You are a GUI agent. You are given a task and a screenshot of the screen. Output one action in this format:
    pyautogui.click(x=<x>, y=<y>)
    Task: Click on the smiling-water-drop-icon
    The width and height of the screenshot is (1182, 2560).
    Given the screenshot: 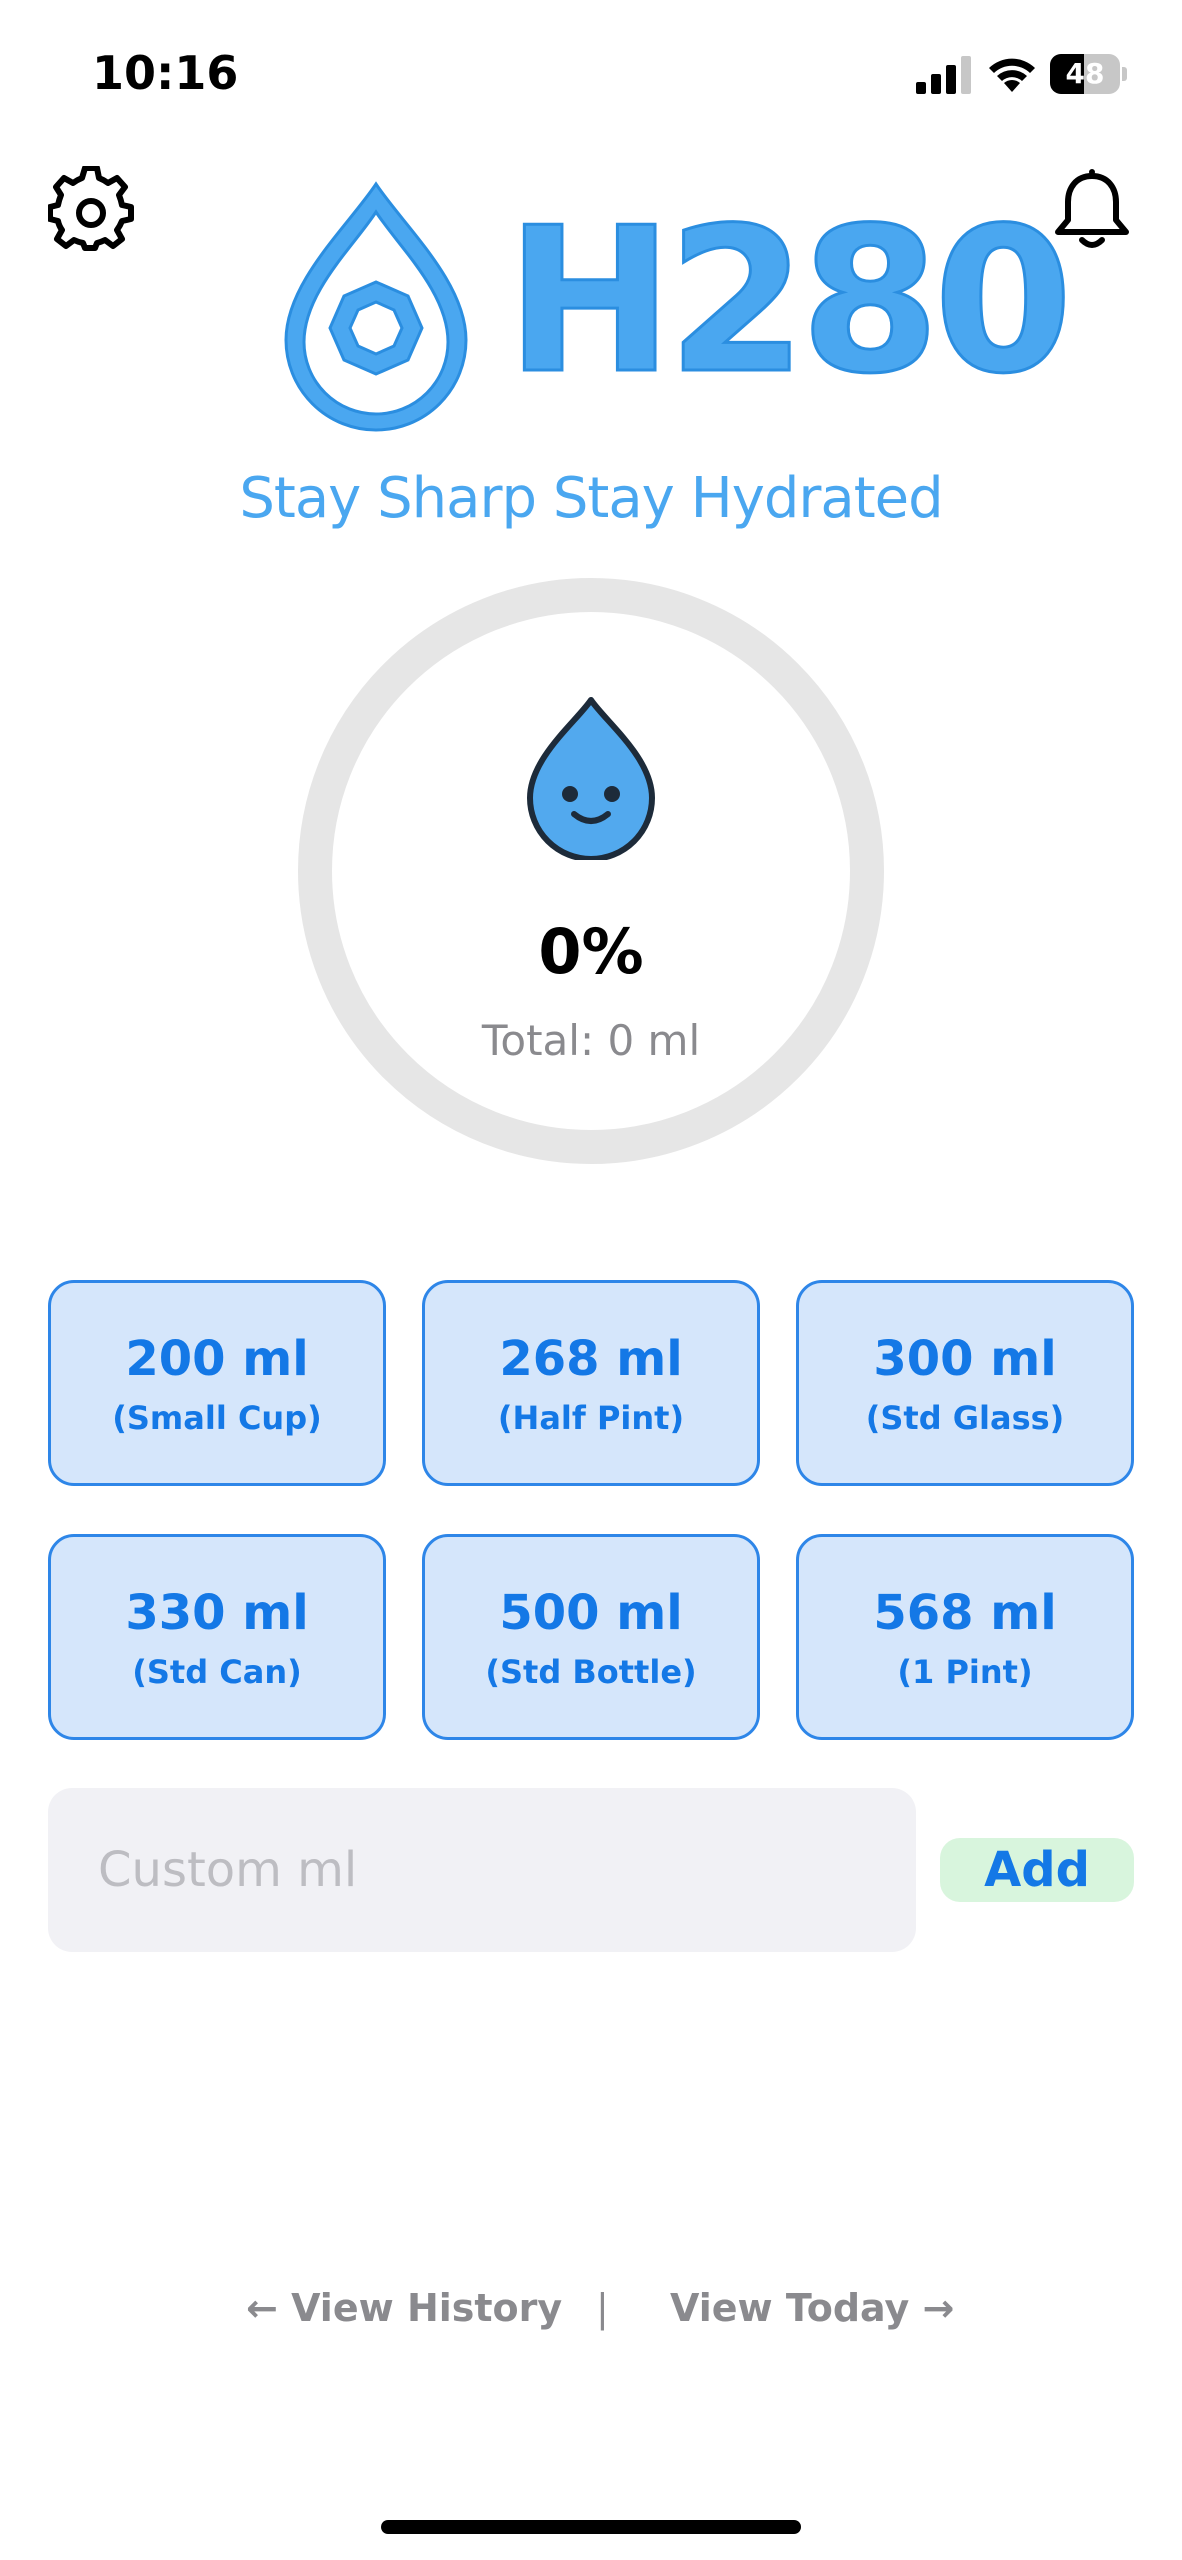 What is the action you would take?
    pyautogui.click(x=591, y=778)
    